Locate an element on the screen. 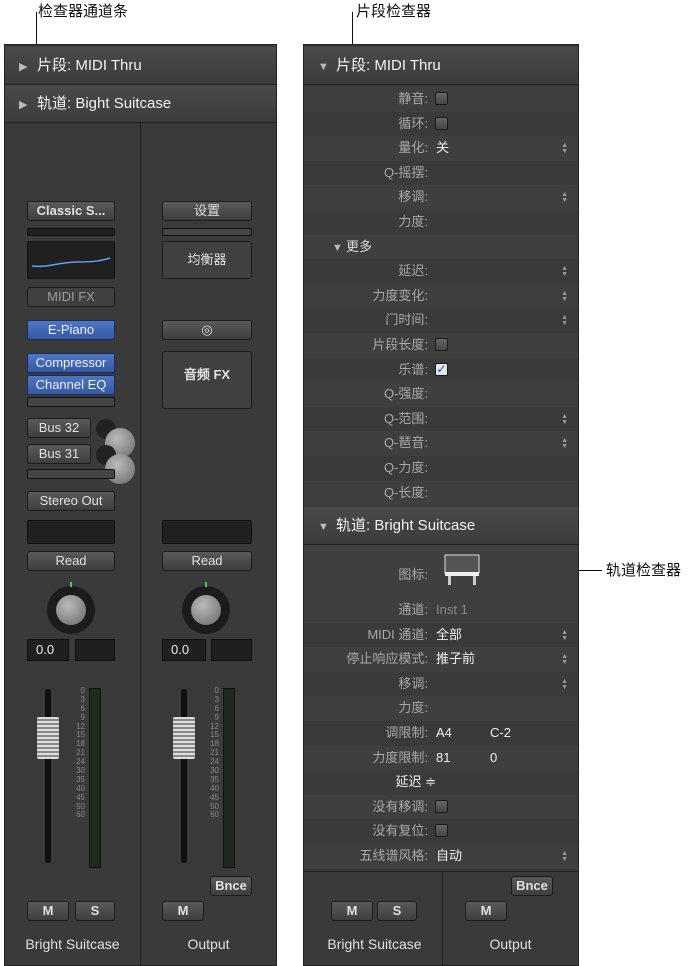  inspector-row: 力度限制: 81 0 is located at coordinates (441, 758).